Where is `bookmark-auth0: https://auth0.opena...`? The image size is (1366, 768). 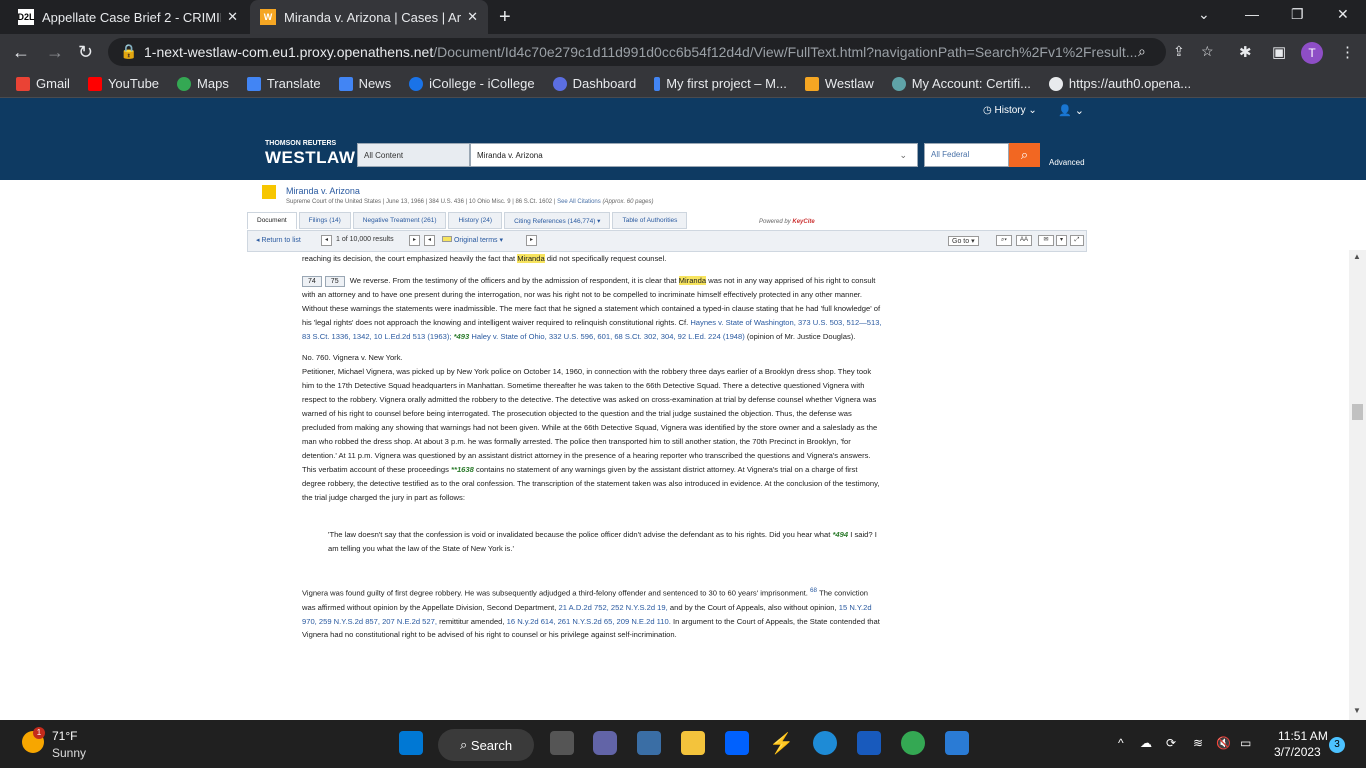 bookmark-auth0: https://auth0.opena... is located at coordinates (1119, 83).